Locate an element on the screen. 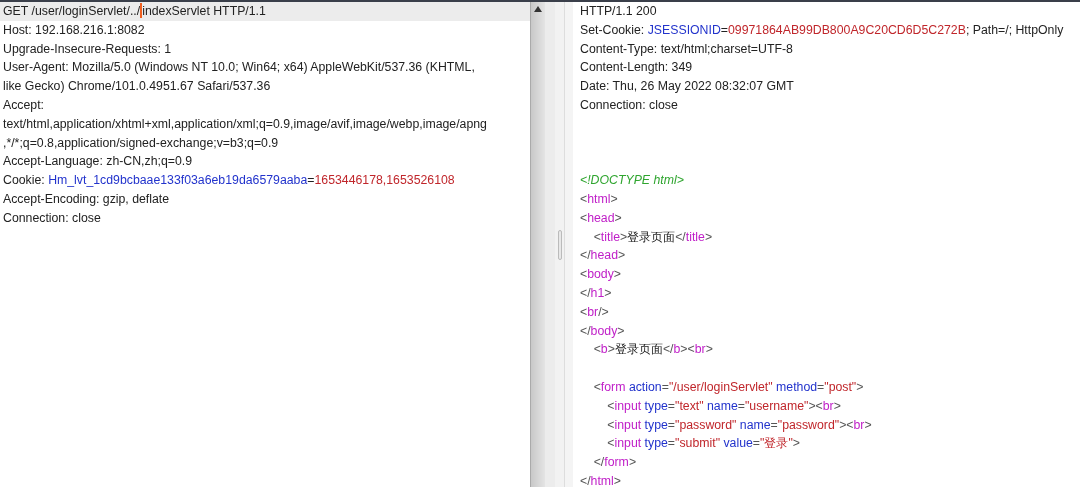  code-line: Accept-Language: zh-CN,zh;q=0.9 is located at coordinates (97, 162).